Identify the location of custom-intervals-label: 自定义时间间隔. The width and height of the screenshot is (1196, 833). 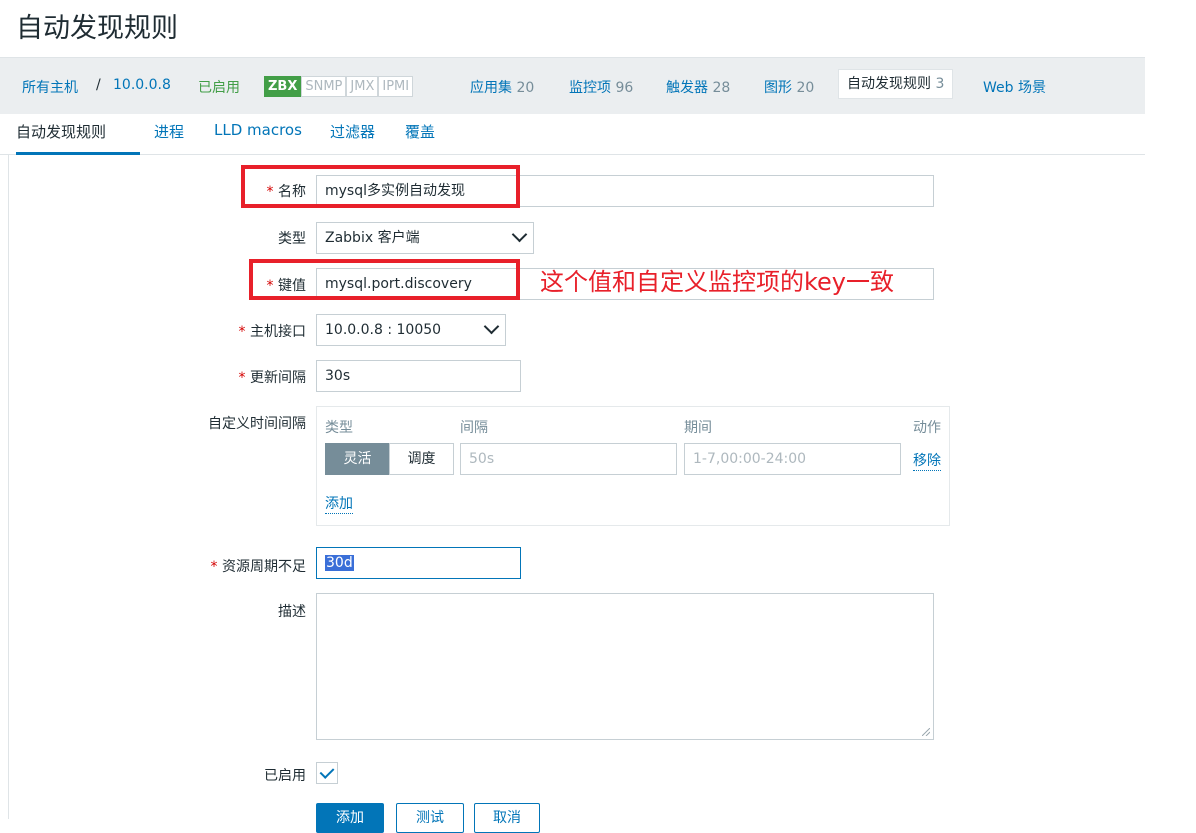
(257, 424).